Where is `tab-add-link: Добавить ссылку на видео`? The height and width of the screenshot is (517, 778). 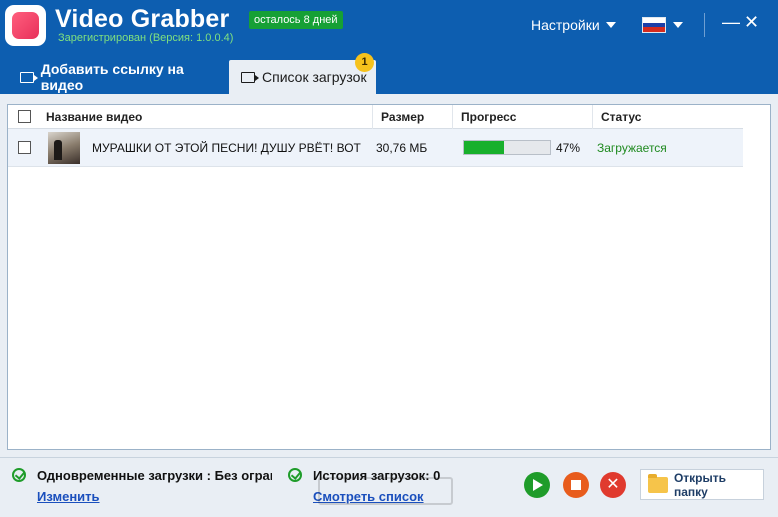 tab-add-link: Добавить ссылку на видео is located at coordinates (119, 77).